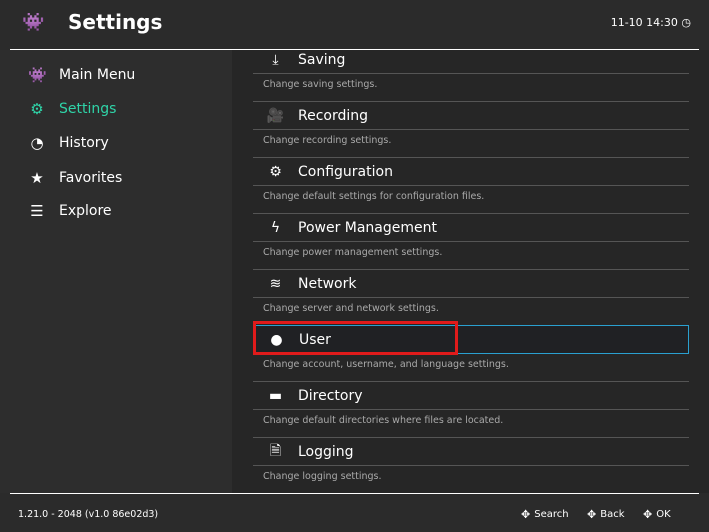  Describe the element at coordinates (320, 84) in the screenshot. I see `entry-desc: Change saving settings.` at that location.